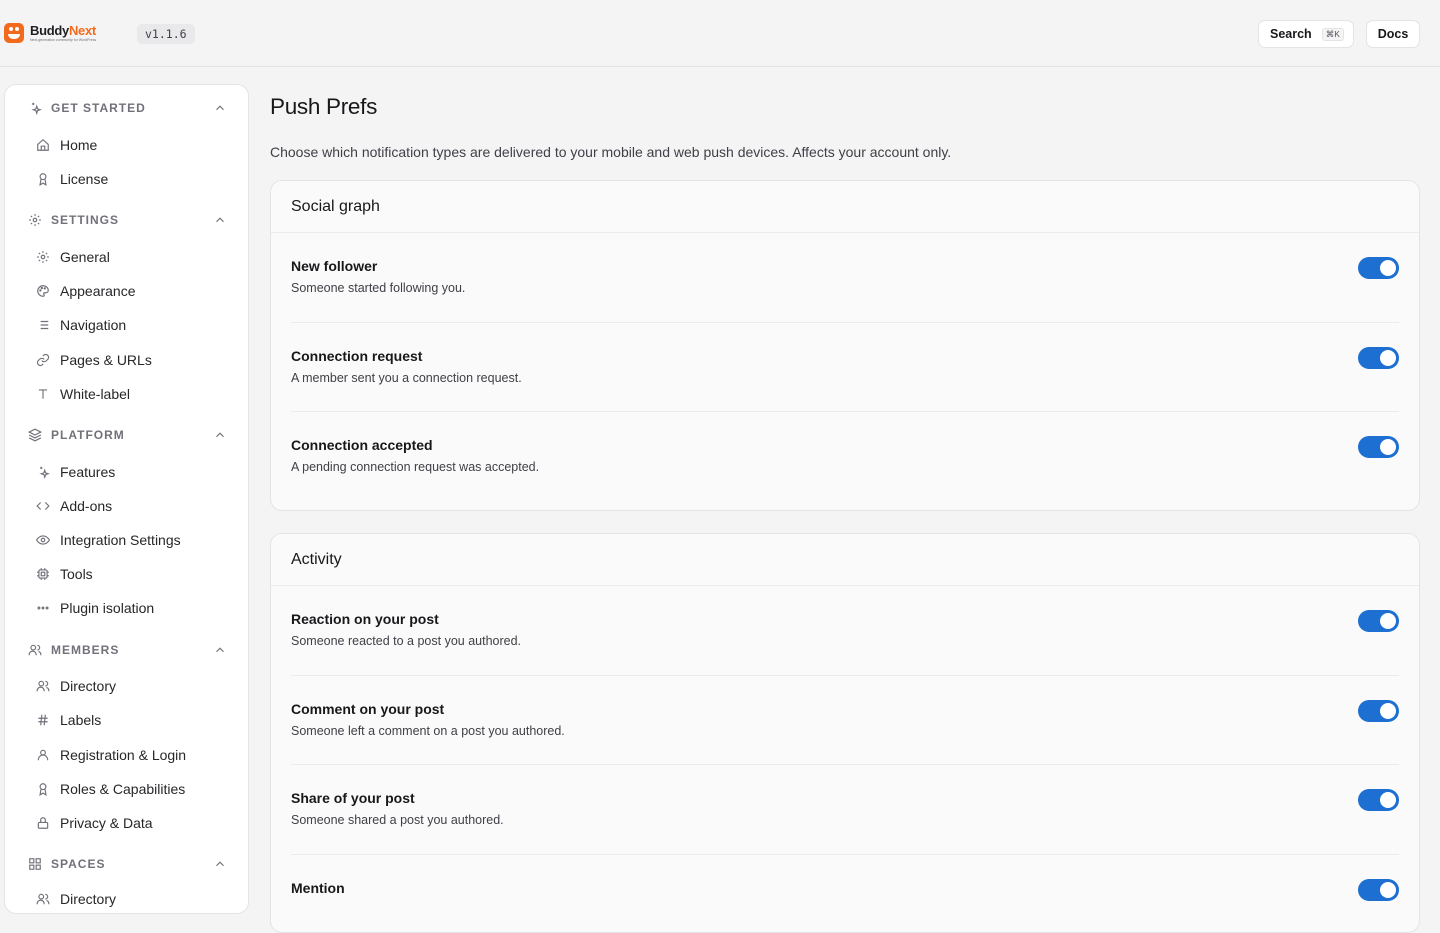 The width and height of the screenshot is (1440, 933). Describe the element at coordinates (127, 108) in the screenshot. I see `sidebar-section-get-started: GET STARTED` at that location.